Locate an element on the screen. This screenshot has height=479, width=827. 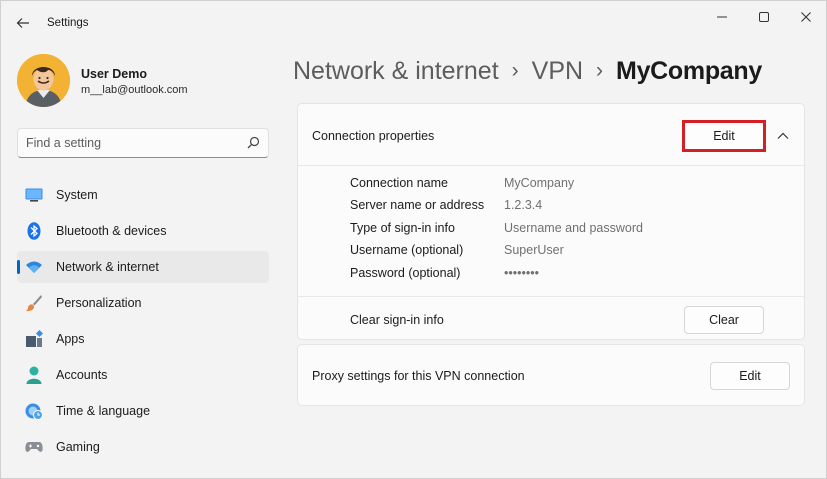
search-icon is located at coordinates (253, 143).